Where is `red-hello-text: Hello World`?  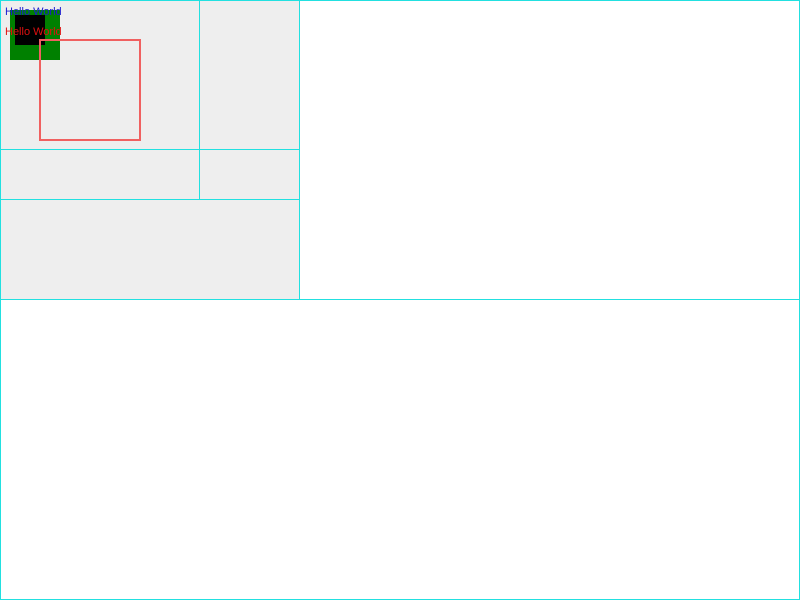 red-hello-text: Hello World is located at coordinates (33, 32).